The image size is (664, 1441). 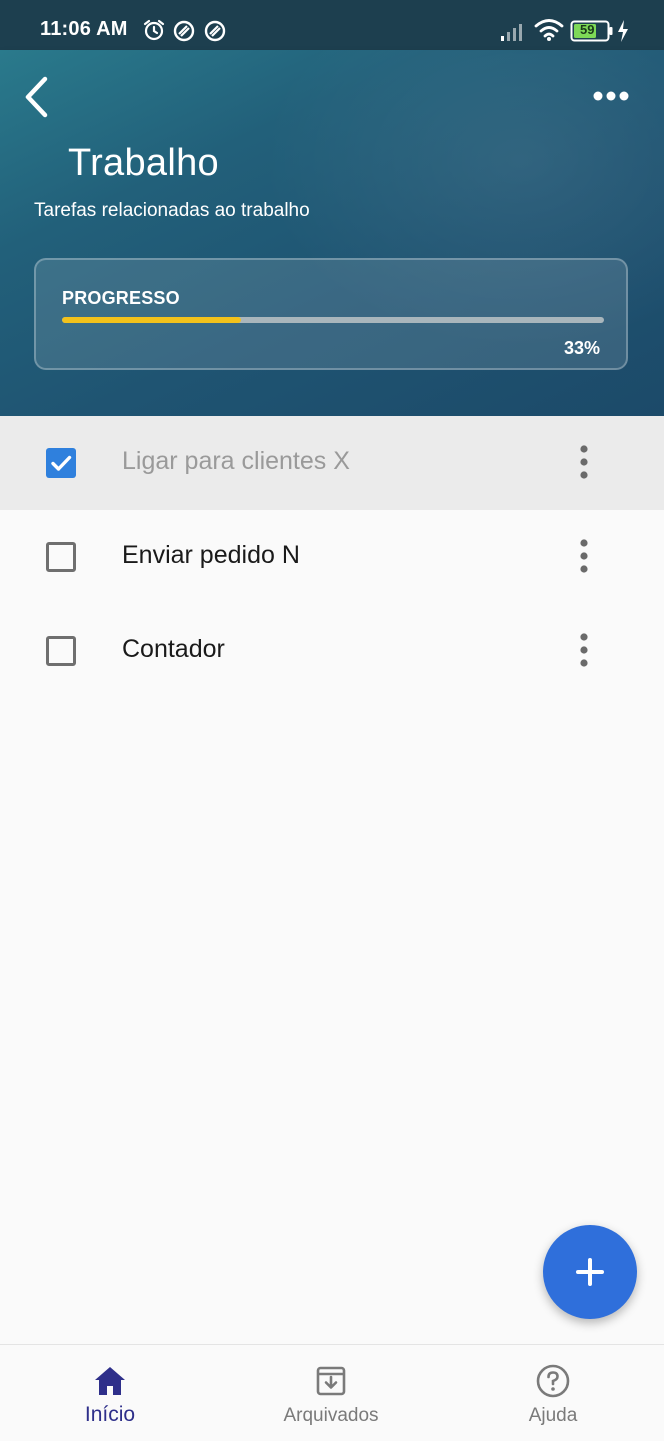 I want to click on progress-fill, so click(x=151, y=320).